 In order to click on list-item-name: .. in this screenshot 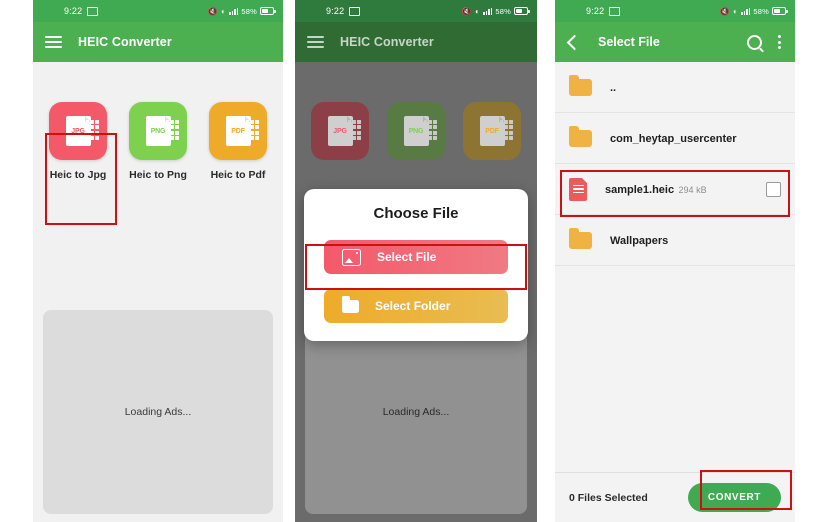, I will do `click(613, 88)`.